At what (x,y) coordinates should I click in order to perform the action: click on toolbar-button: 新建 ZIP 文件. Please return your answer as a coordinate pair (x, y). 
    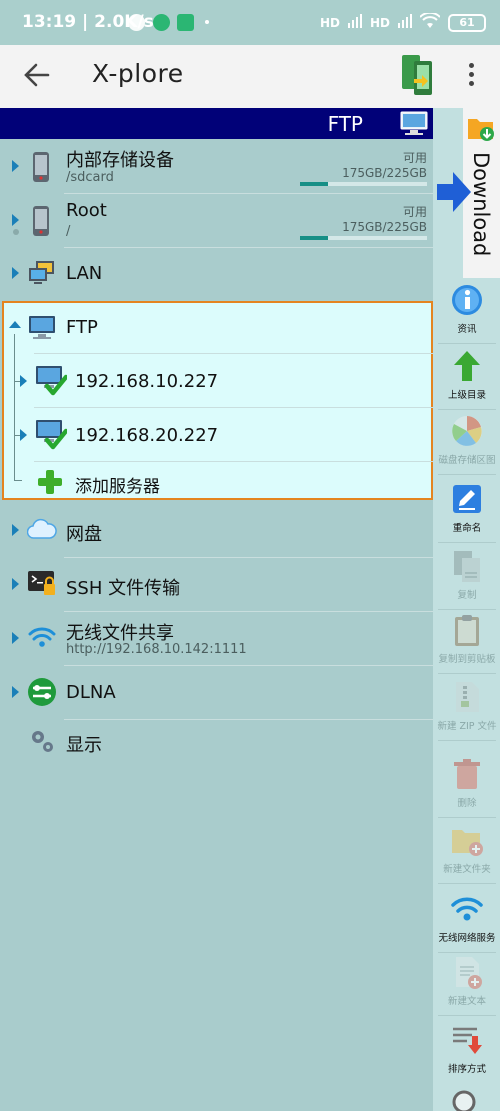
    Looking at the image, I should click on (467, 706).